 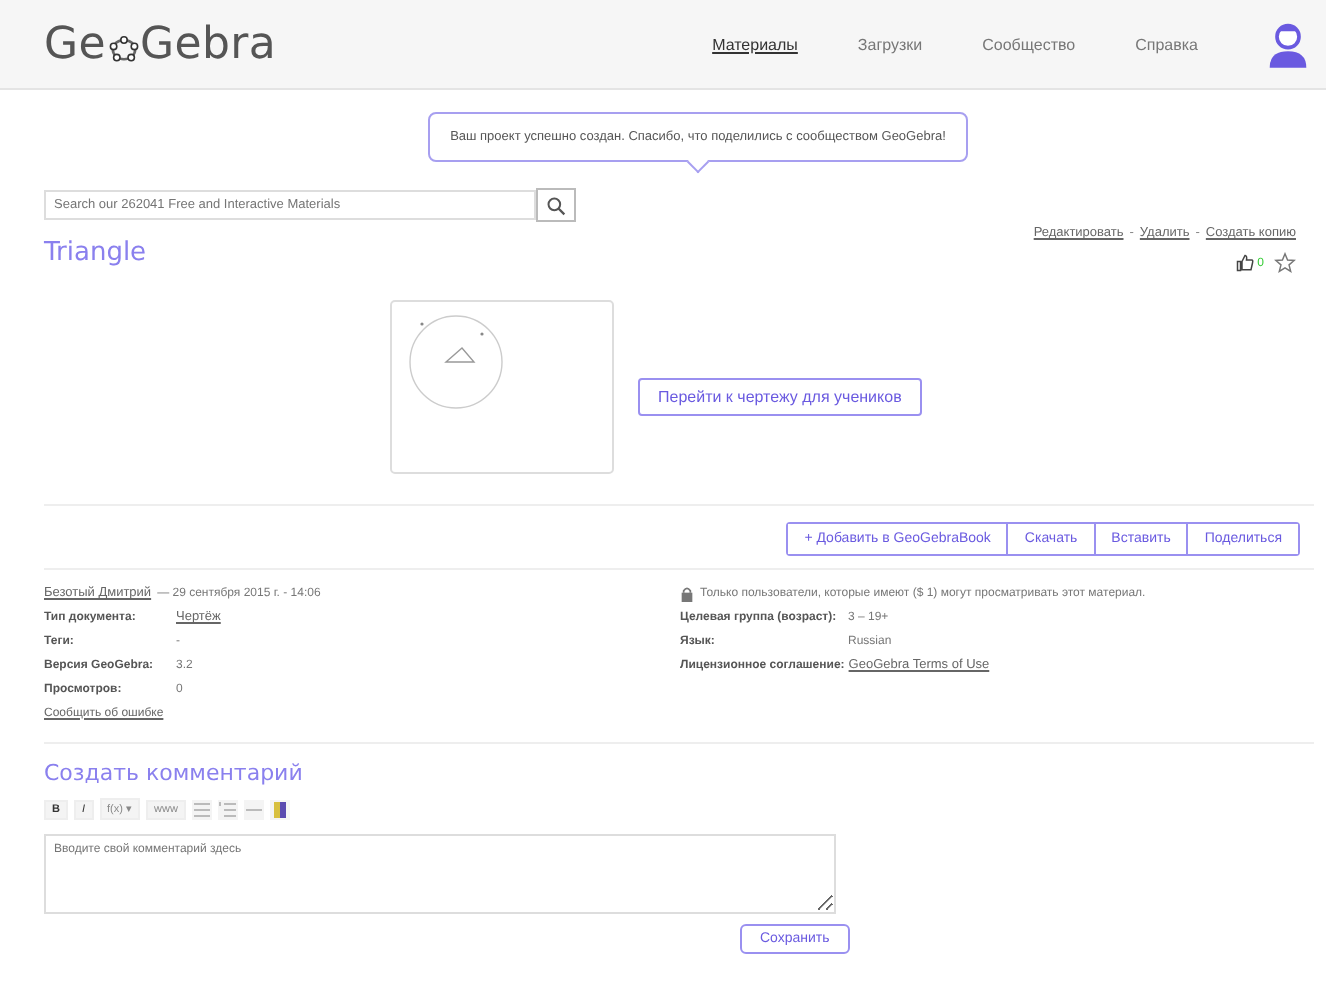 I want to click on open-worksheet-button: Перейти к чертежу для учеников, so click(x=780, y=397).